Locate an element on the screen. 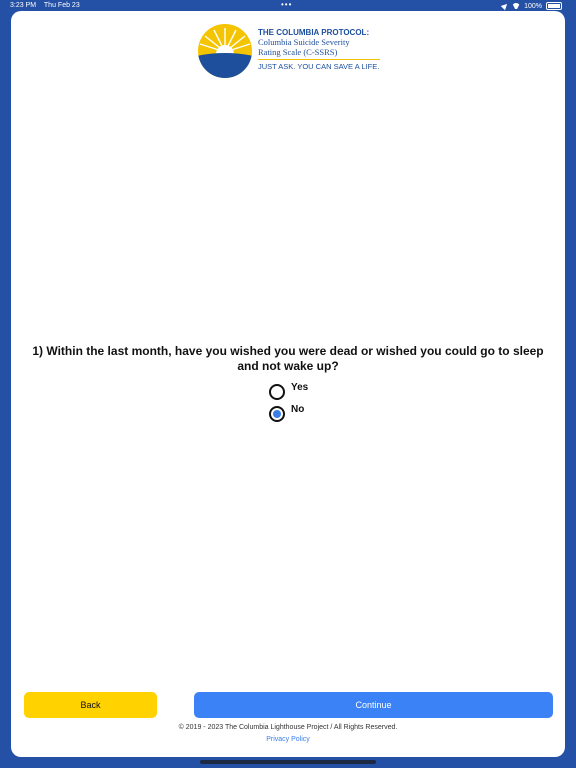 The image size is (576, 768). status-left: 3:23 PM Thu Feb 23 is located at coordinates (48, 5).